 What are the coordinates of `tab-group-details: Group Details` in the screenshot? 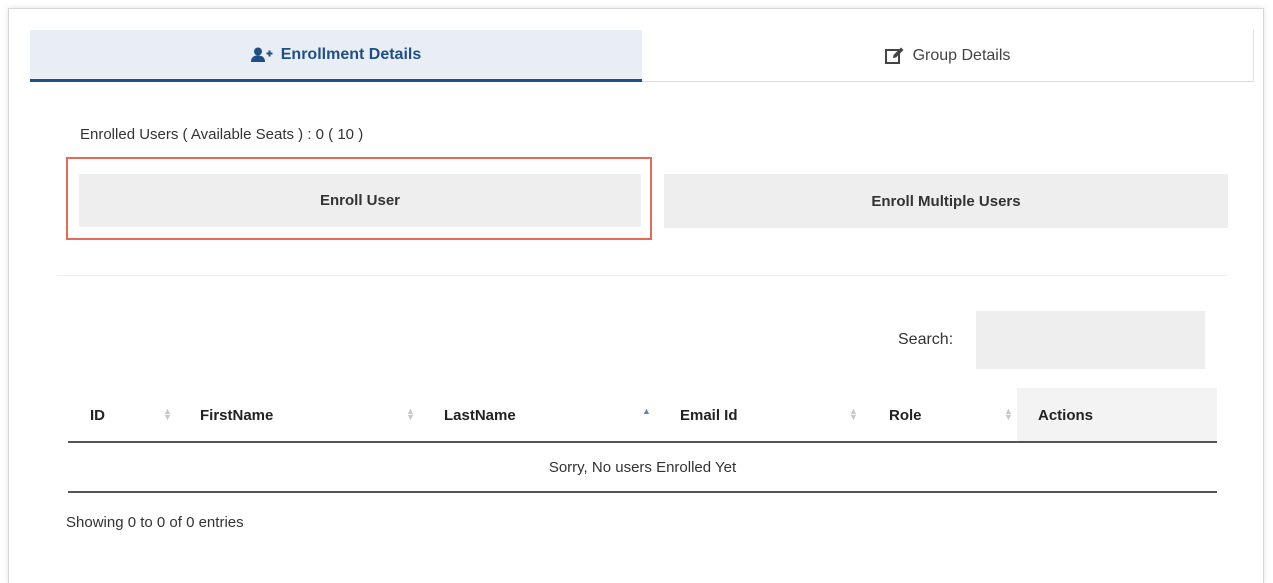 It's located at (948, 56).